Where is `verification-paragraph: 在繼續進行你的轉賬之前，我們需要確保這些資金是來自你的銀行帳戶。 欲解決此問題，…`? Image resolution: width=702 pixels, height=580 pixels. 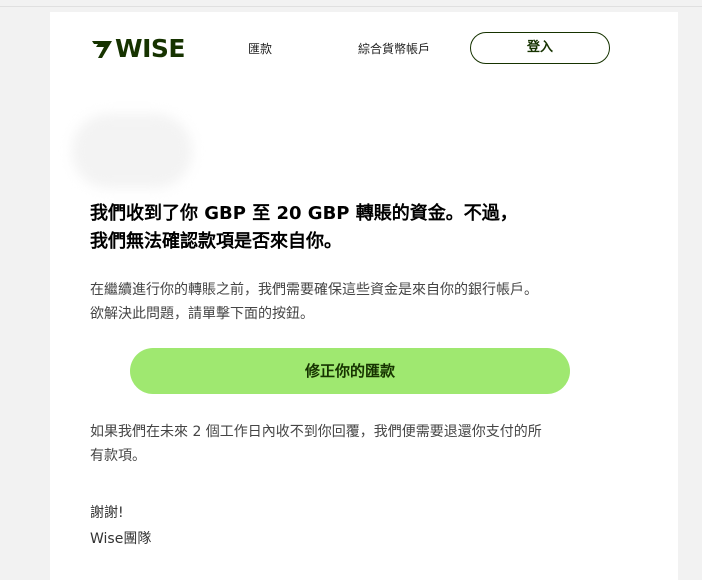 verification-paragraph: 在繼續進行你的轉賬之前，我們需要確保這些資金是來自你的銀行帳戶。 欲解決此問題，… is located at coordinates (360, 302).